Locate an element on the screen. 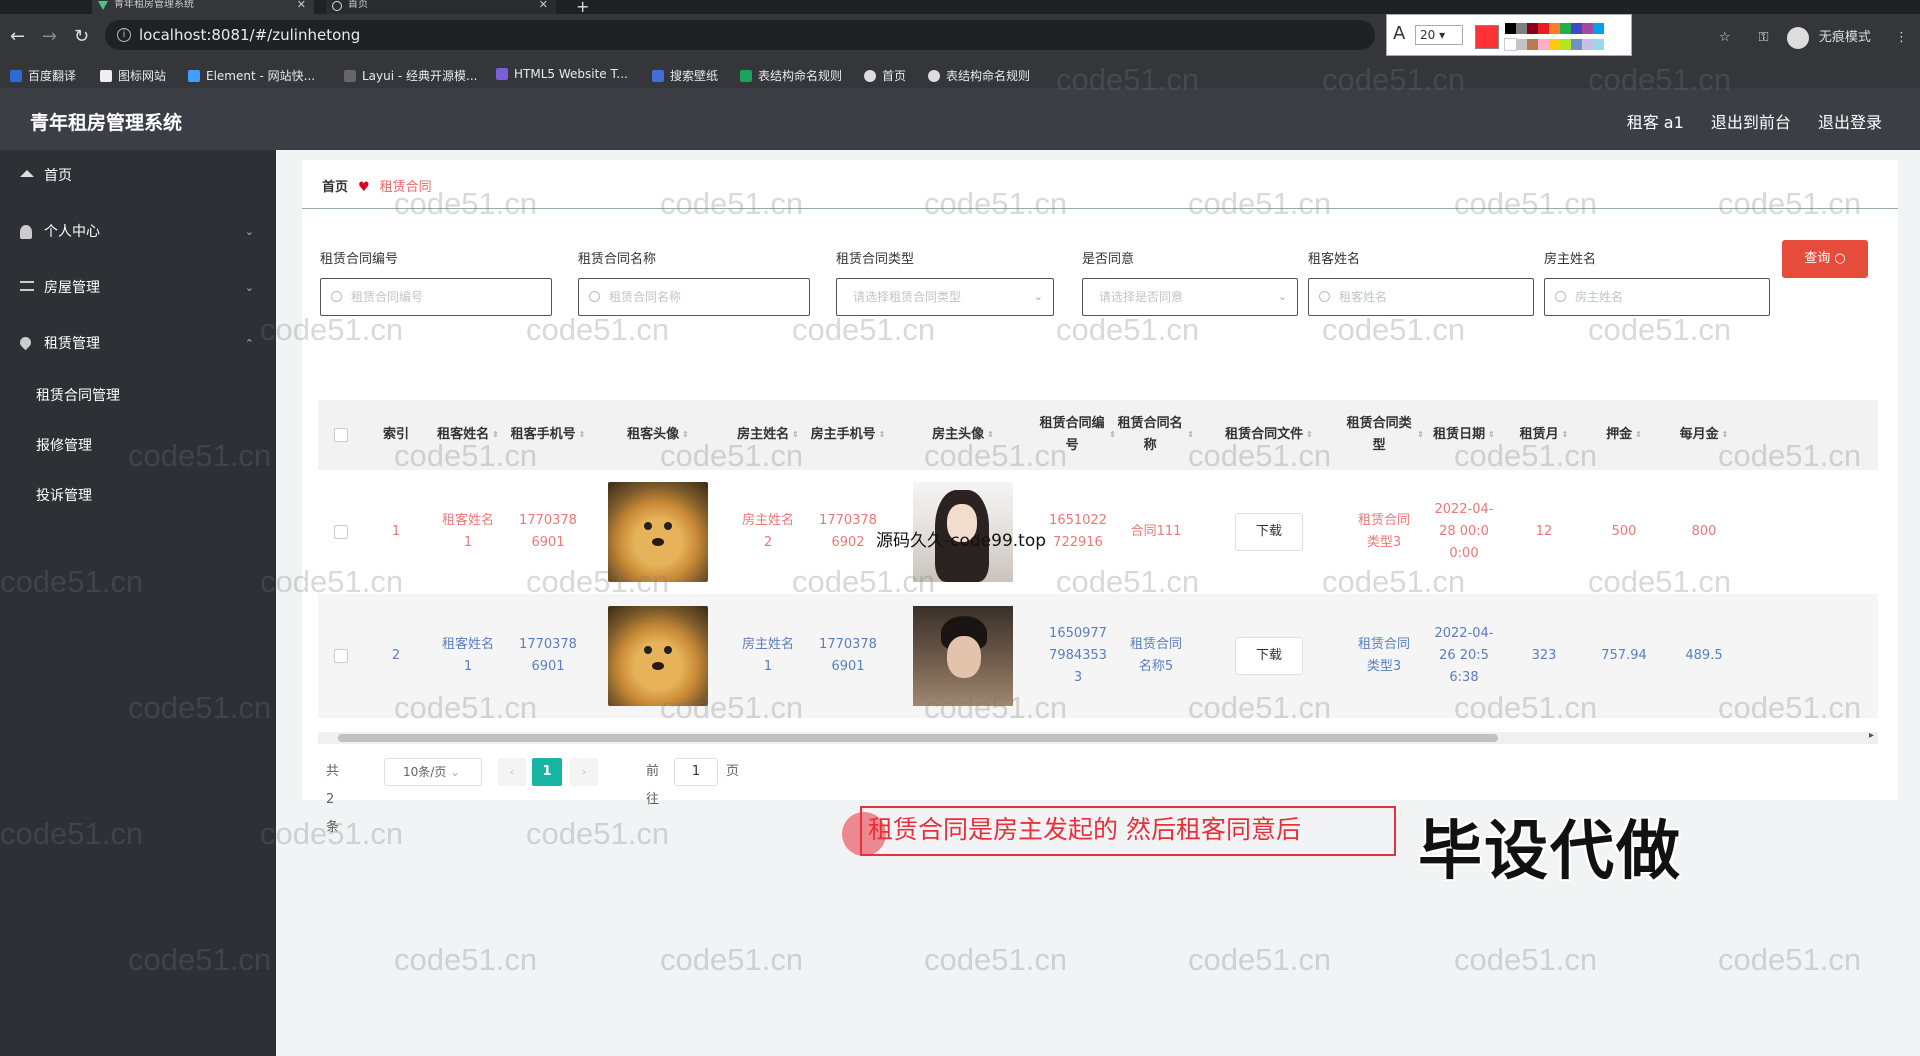 This screenshot has width=1920, height=1056. sidebar-item-profile: 个人中心 ⌄ is located at coordinates (138, 232).